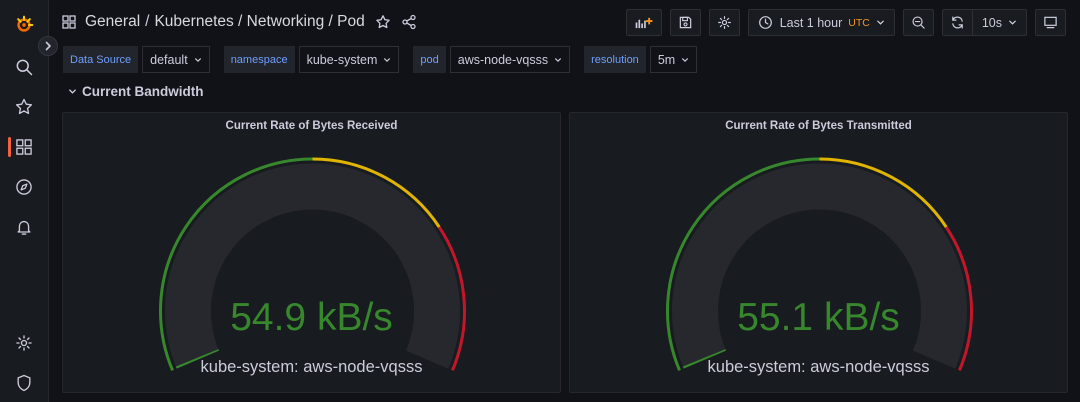 The height and width of the screenshot is (402, 1080). I want to click on monitor-icon, so click(1050, 22).